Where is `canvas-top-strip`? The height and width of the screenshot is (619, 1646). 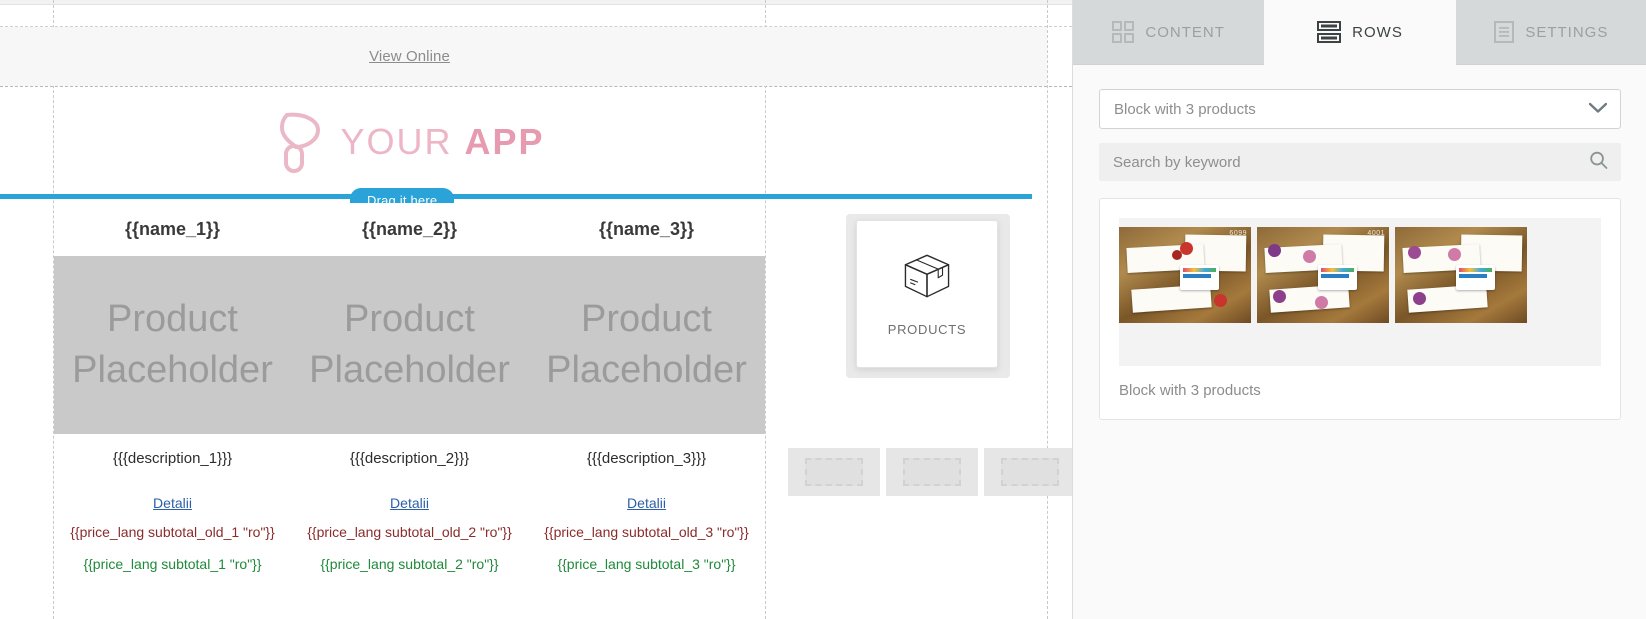 canvas-top-strip is located at coordinates (536, 2).